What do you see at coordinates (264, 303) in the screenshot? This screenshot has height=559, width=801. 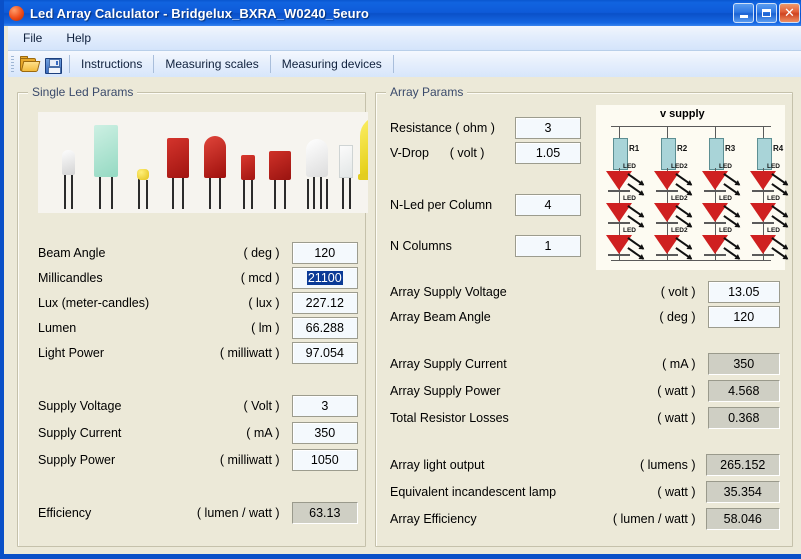 I see `unit-lux: ( lux )` at bounding box center [264, 303].